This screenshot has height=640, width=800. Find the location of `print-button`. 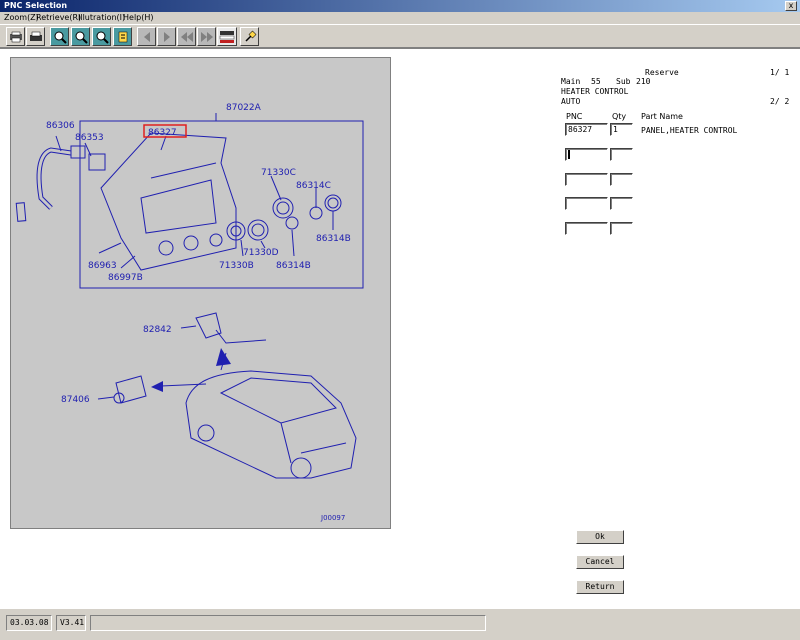

print-button is located at coordinates (15, 36).